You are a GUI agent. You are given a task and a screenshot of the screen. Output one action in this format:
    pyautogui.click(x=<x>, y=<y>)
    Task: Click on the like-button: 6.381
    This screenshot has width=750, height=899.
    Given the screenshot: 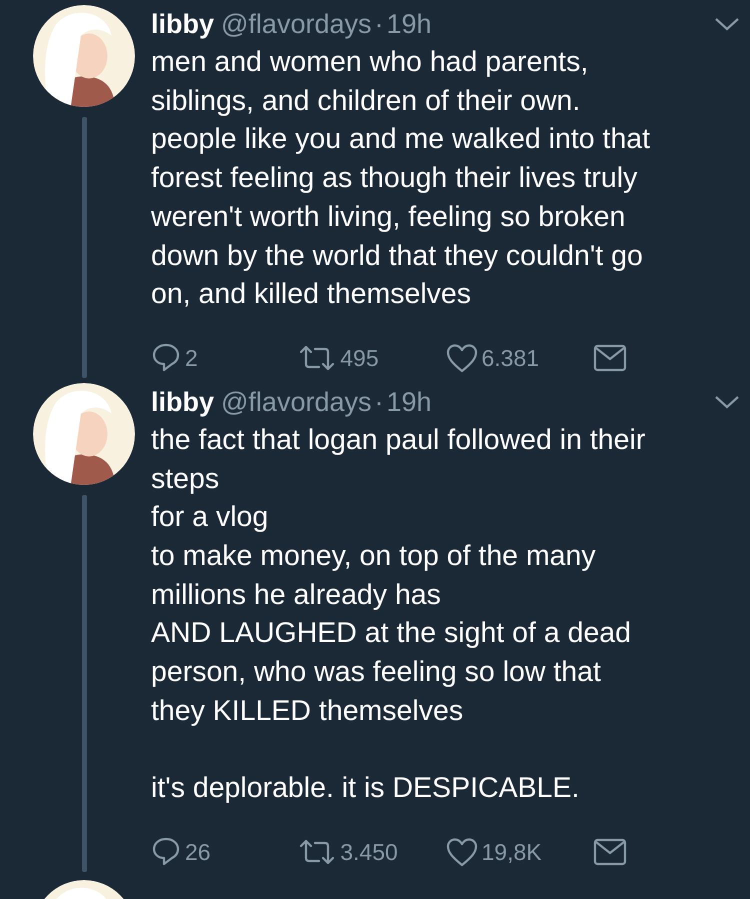 What is the action you would take?
    pyautogui.click(x=519, y=358)
    